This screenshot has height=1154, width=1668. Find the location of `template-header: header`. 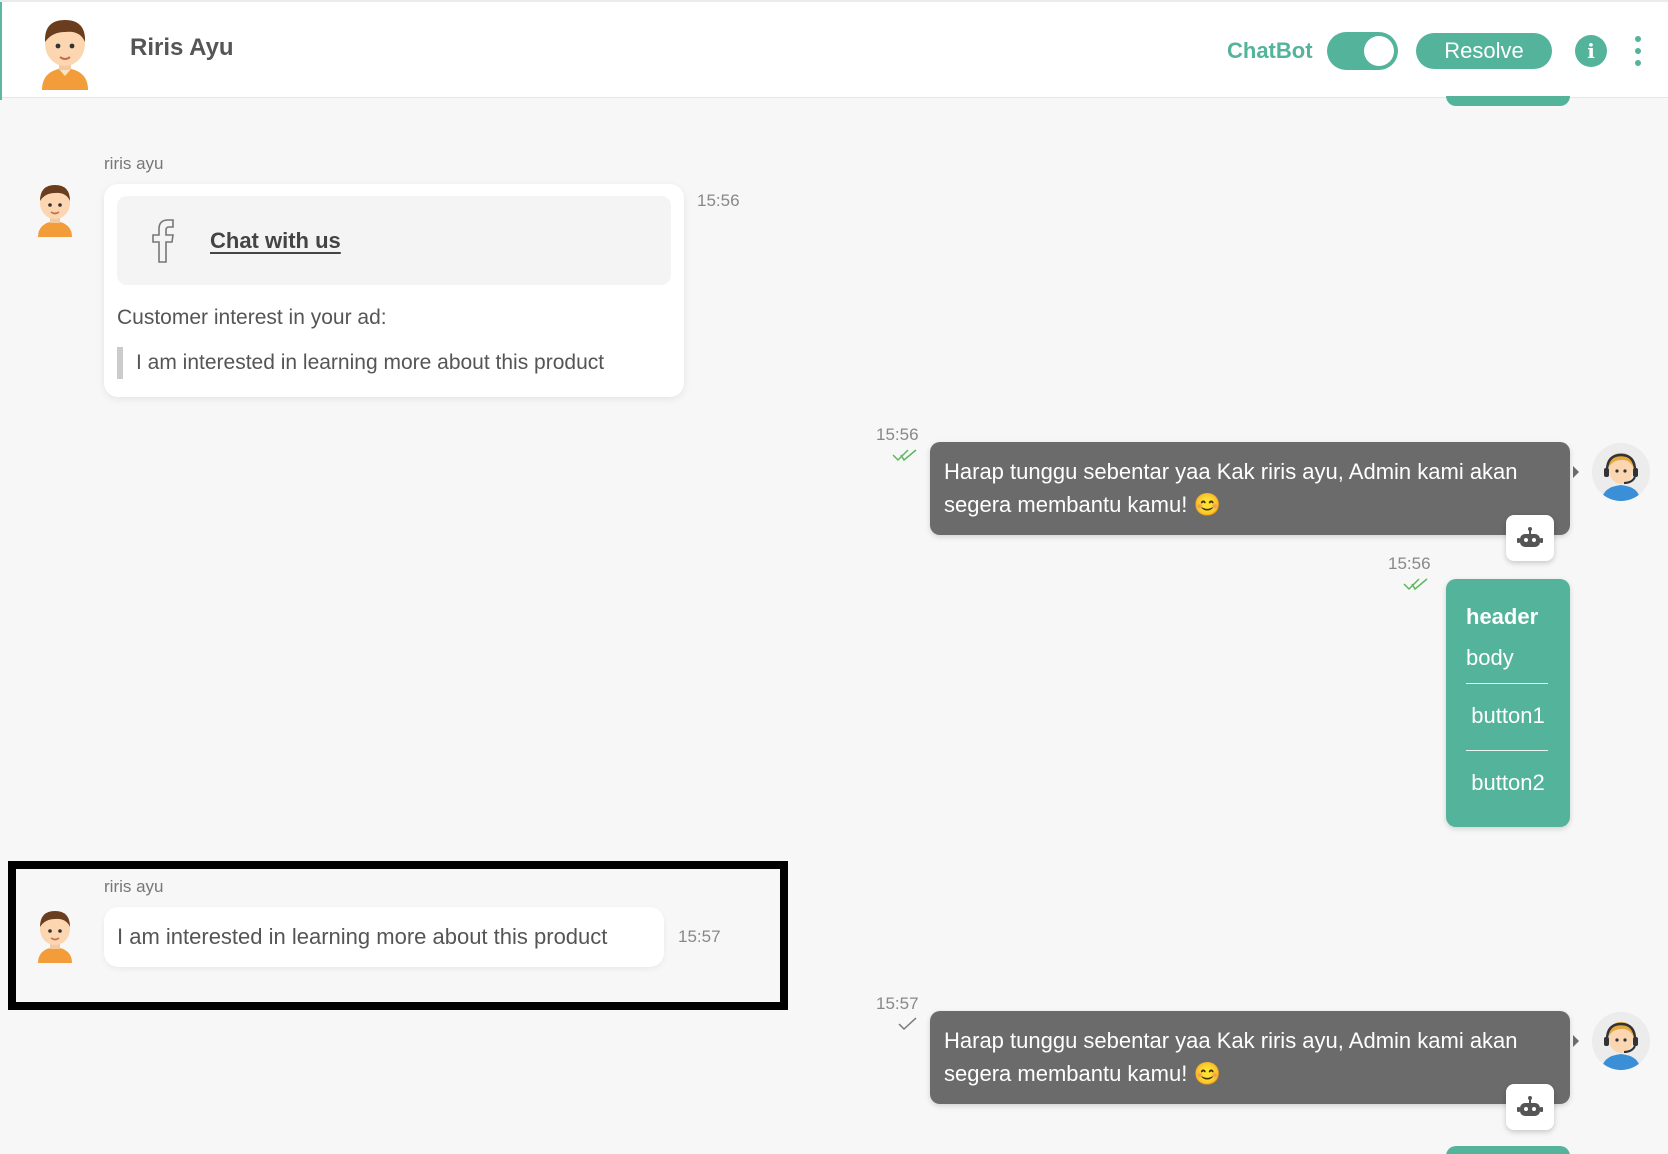

template-header: header is located at coordinates (1502, 616).